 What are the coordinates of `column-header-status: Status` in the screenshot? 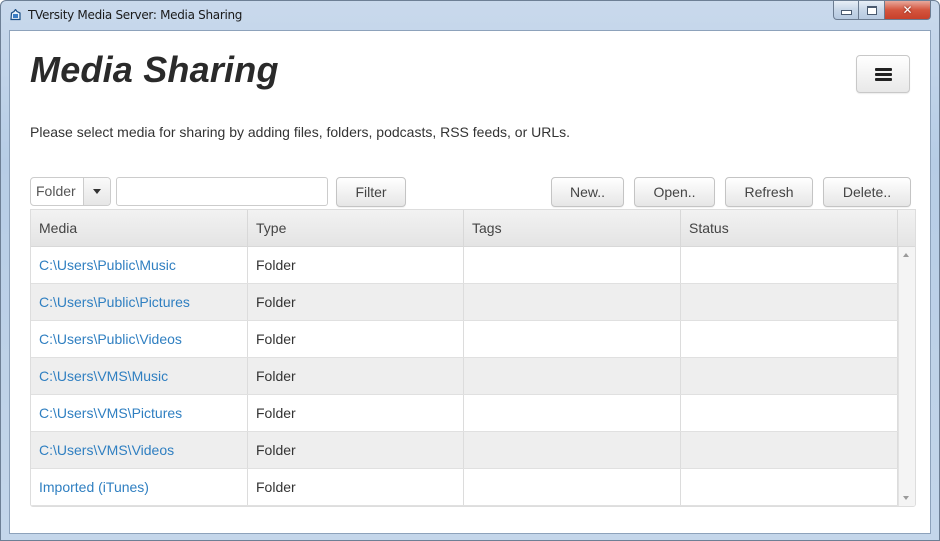 It's located at (789, 228).